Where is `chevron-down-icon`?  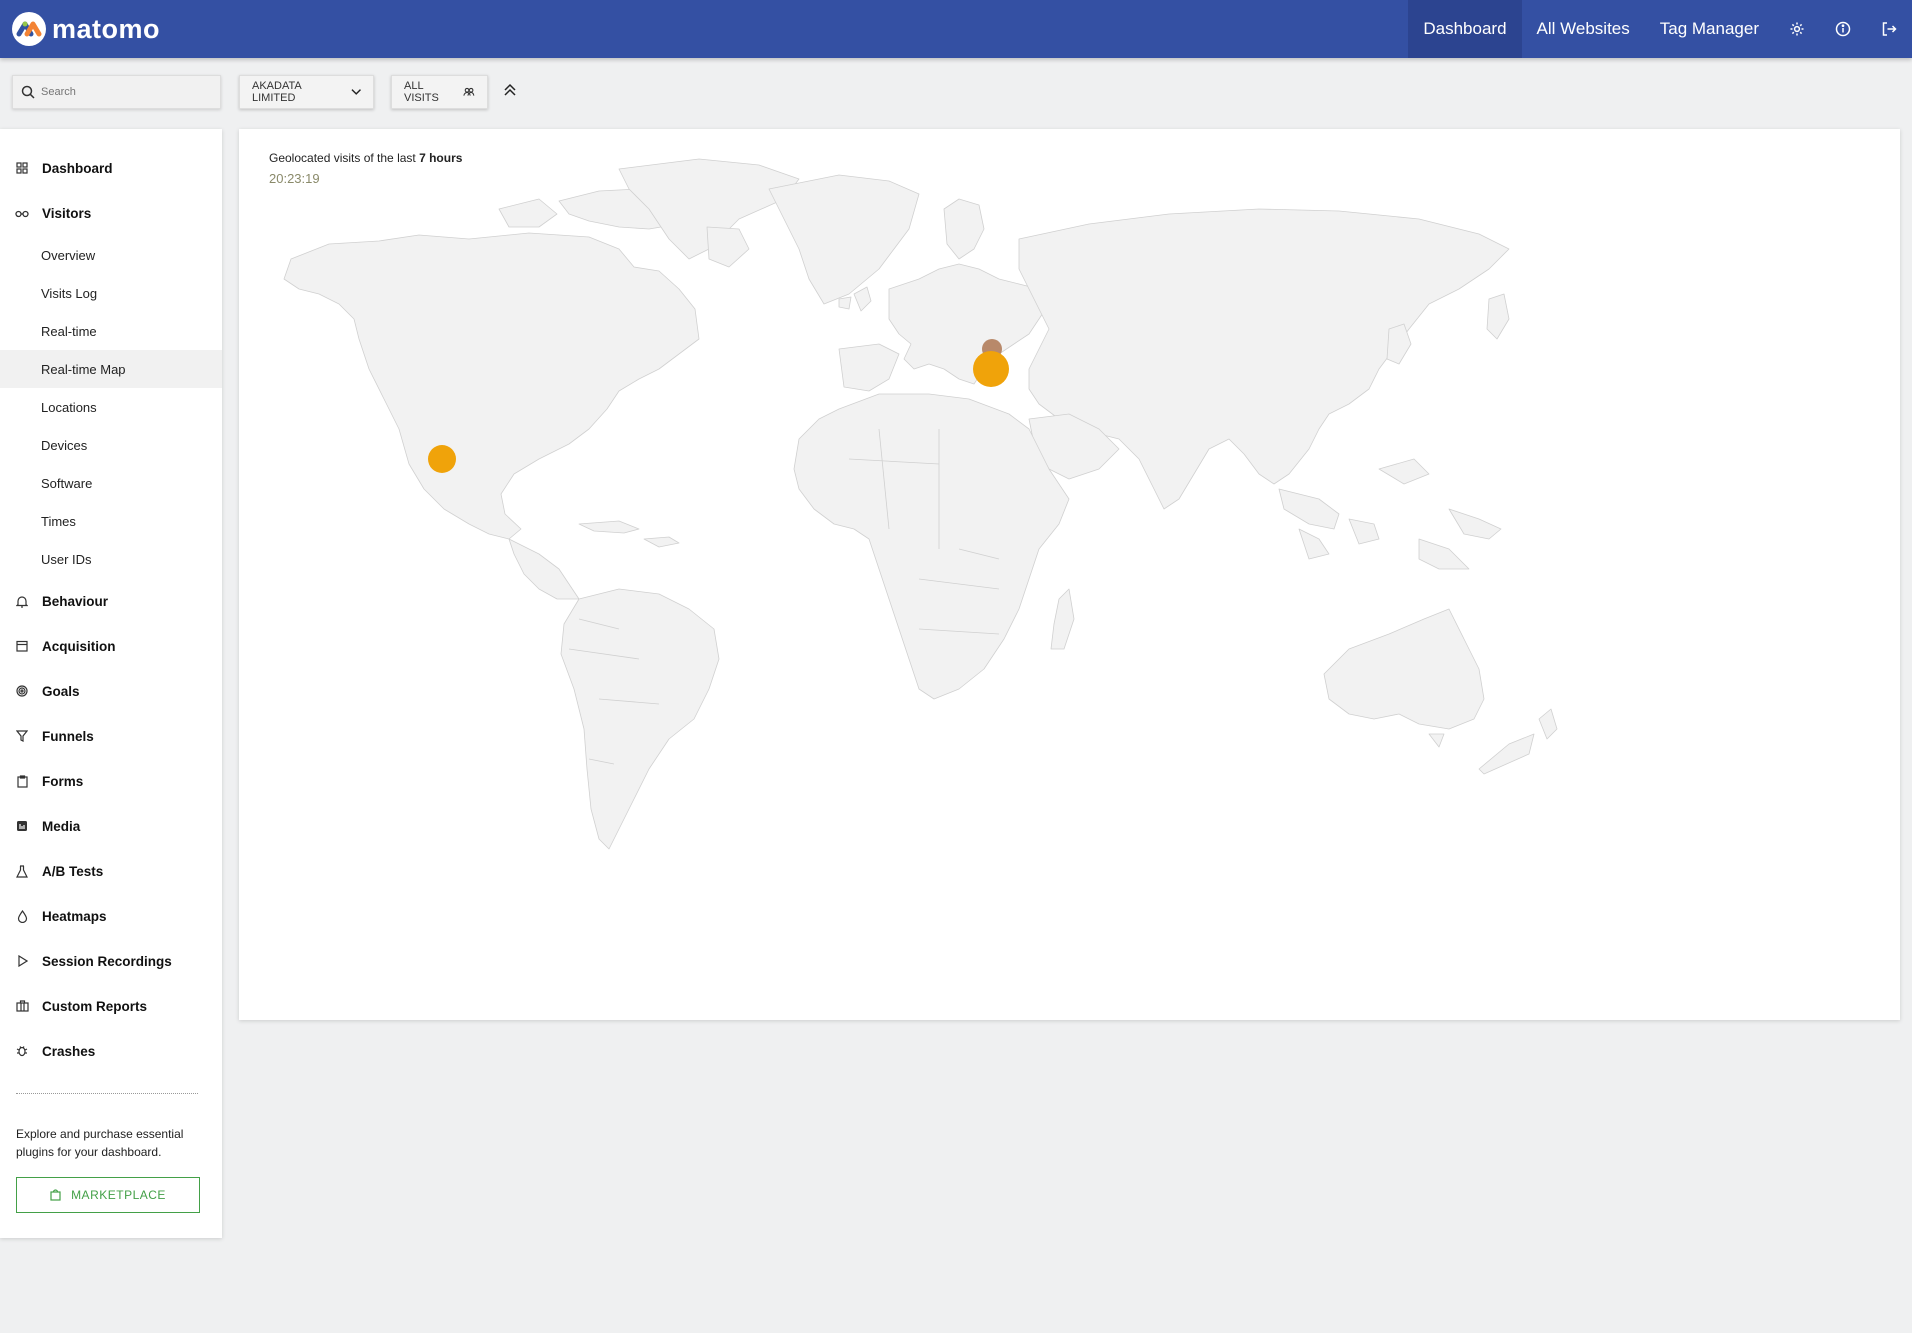
chevron-down-icon is located at coordinates (356, 92).